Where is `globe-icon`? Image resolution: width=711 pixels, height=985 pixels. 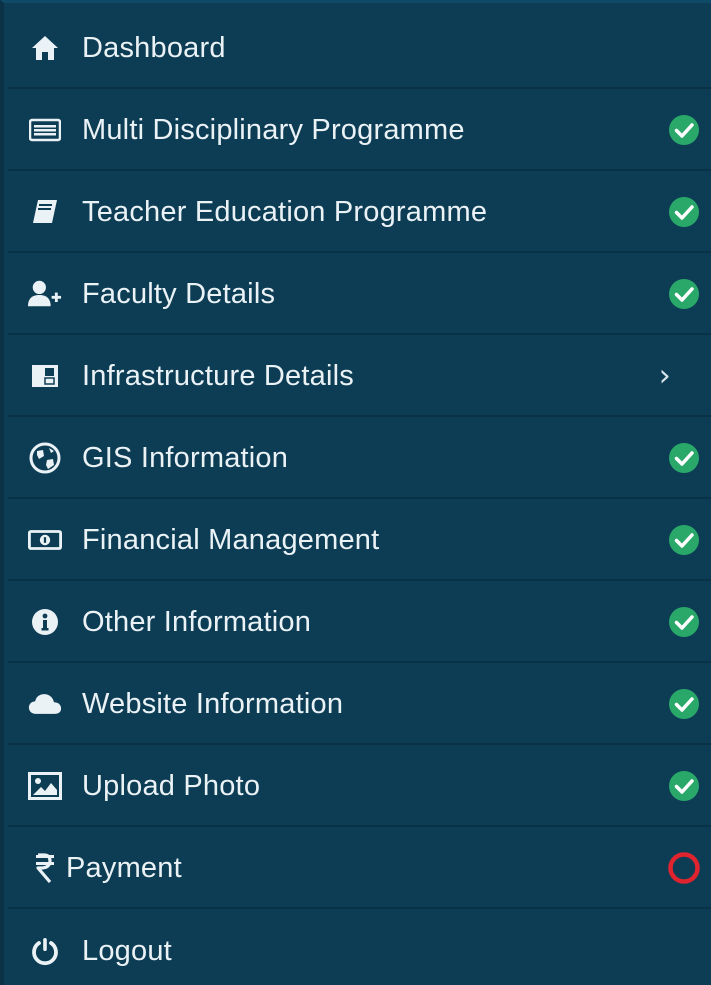 globe-icon is located at coordinates (45, 458).